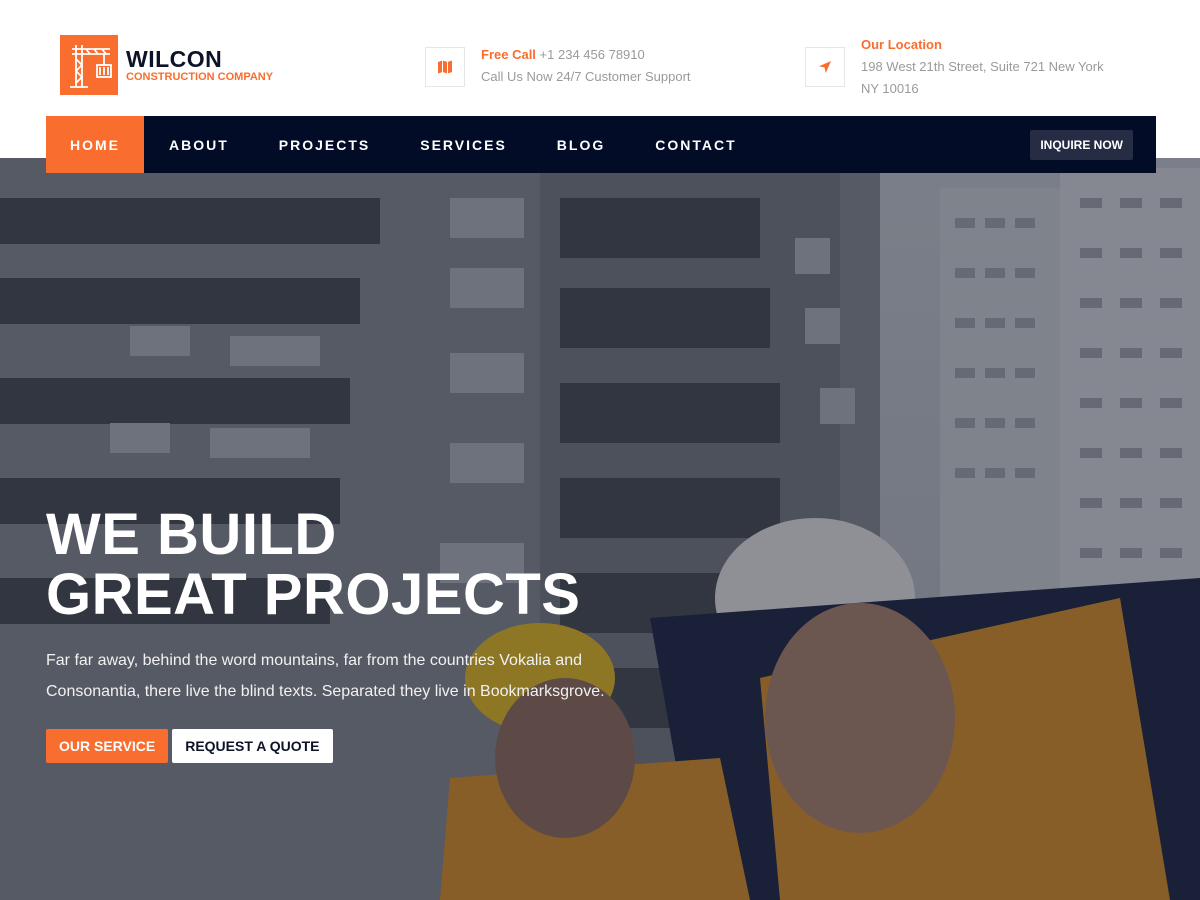 This screenshot has width=1200, height=900. I want to click on nav-item-home: HOME, so click(95, 144).